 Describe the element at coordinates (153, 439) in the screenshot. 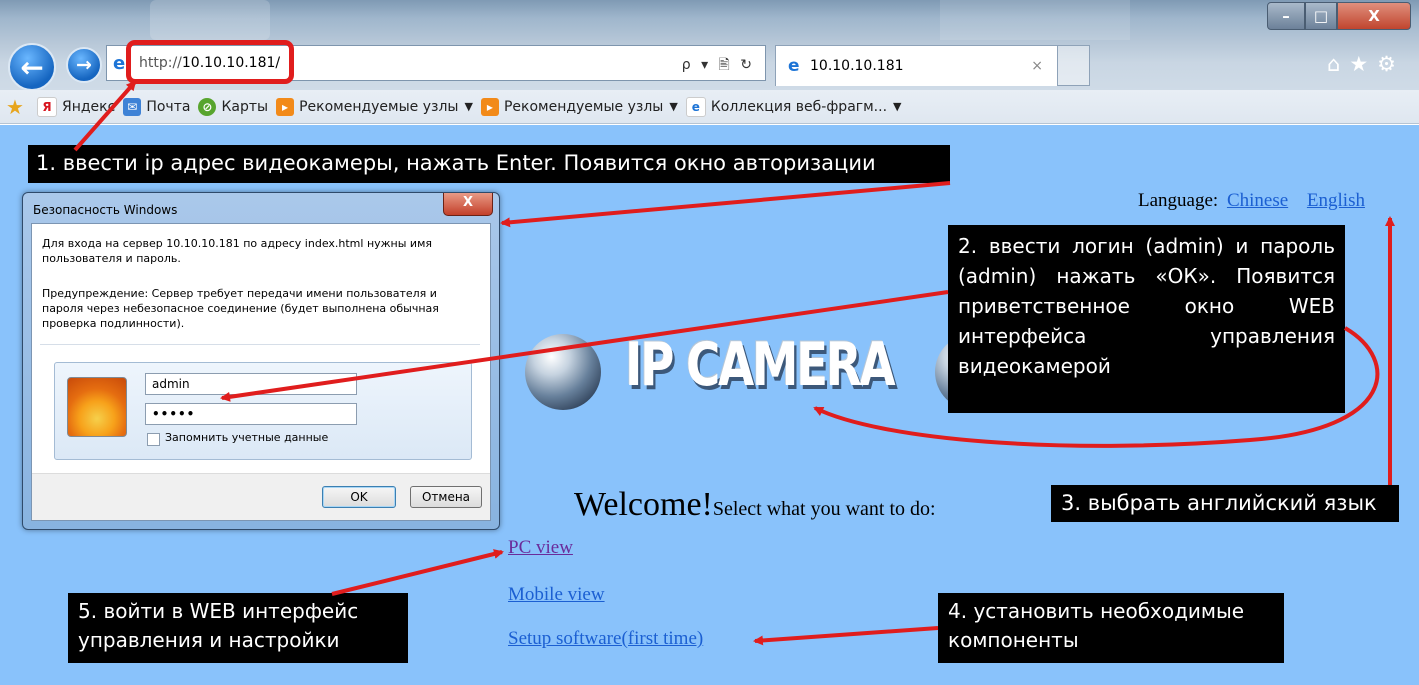

I see `remember-checkbox` at that location.